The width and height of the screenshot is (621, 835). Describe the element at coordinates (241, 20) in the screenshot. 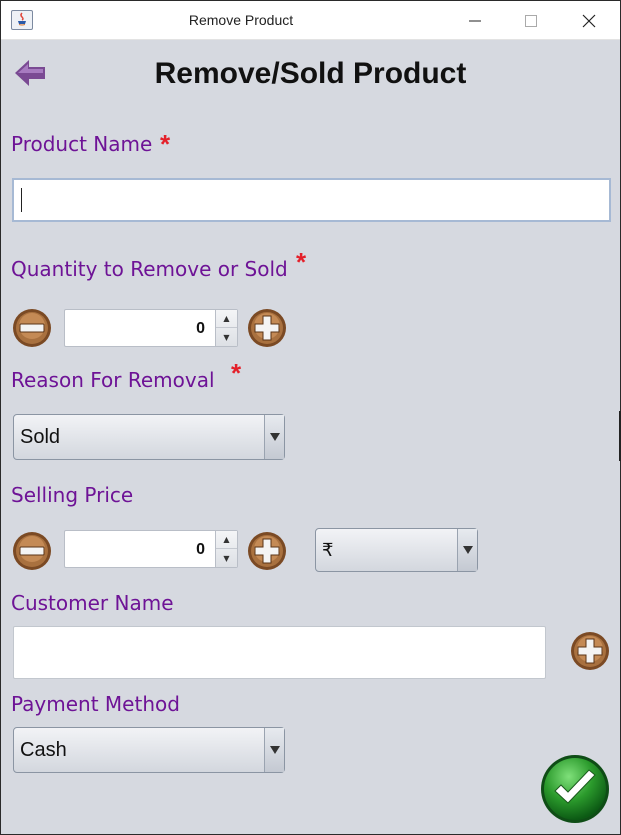

I see `window-title: Remove Product` at that location.